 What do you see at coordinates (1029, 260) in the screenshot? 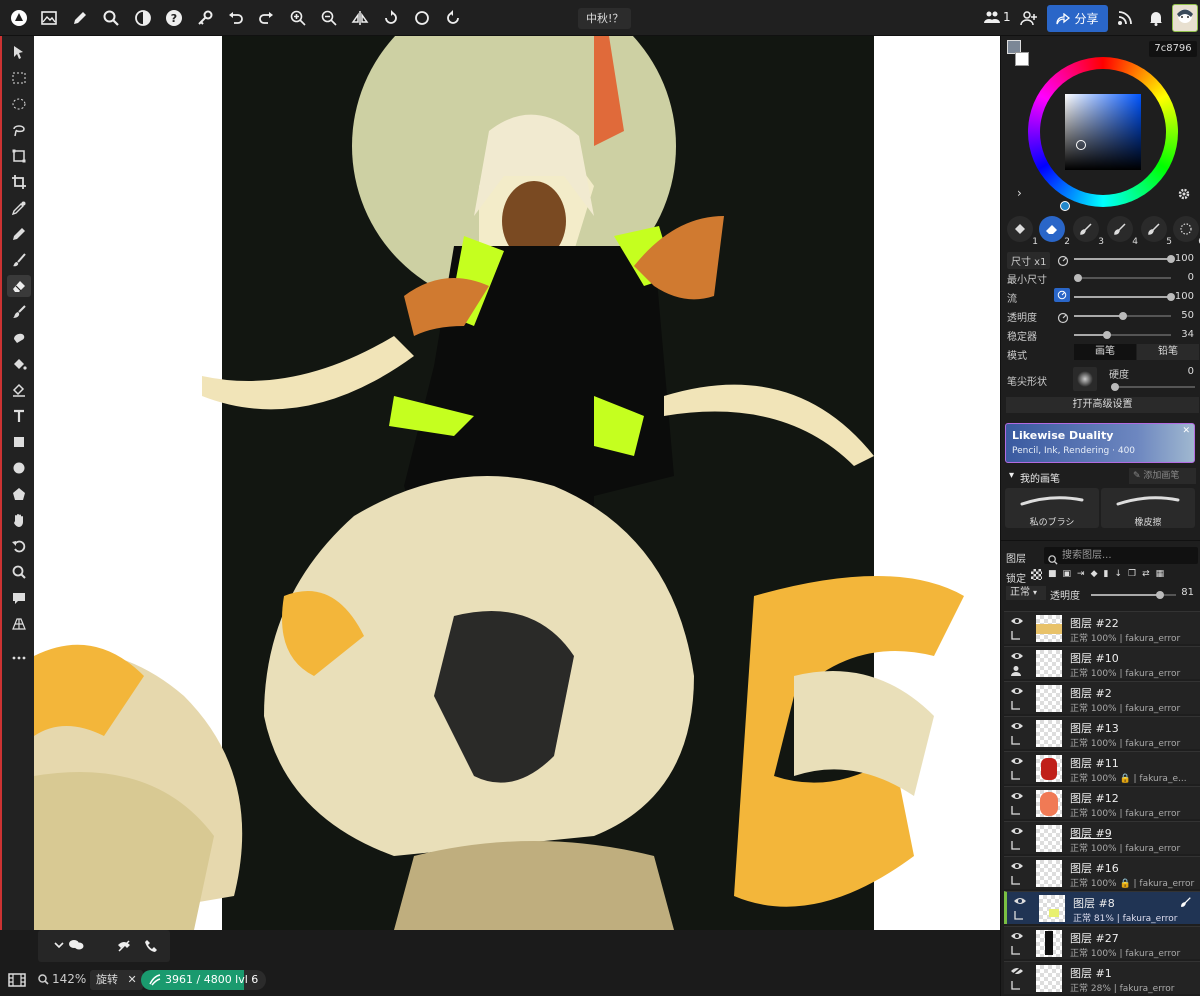
I see `size-label: 尺寸 x1` at bounding box center [1029, 260].